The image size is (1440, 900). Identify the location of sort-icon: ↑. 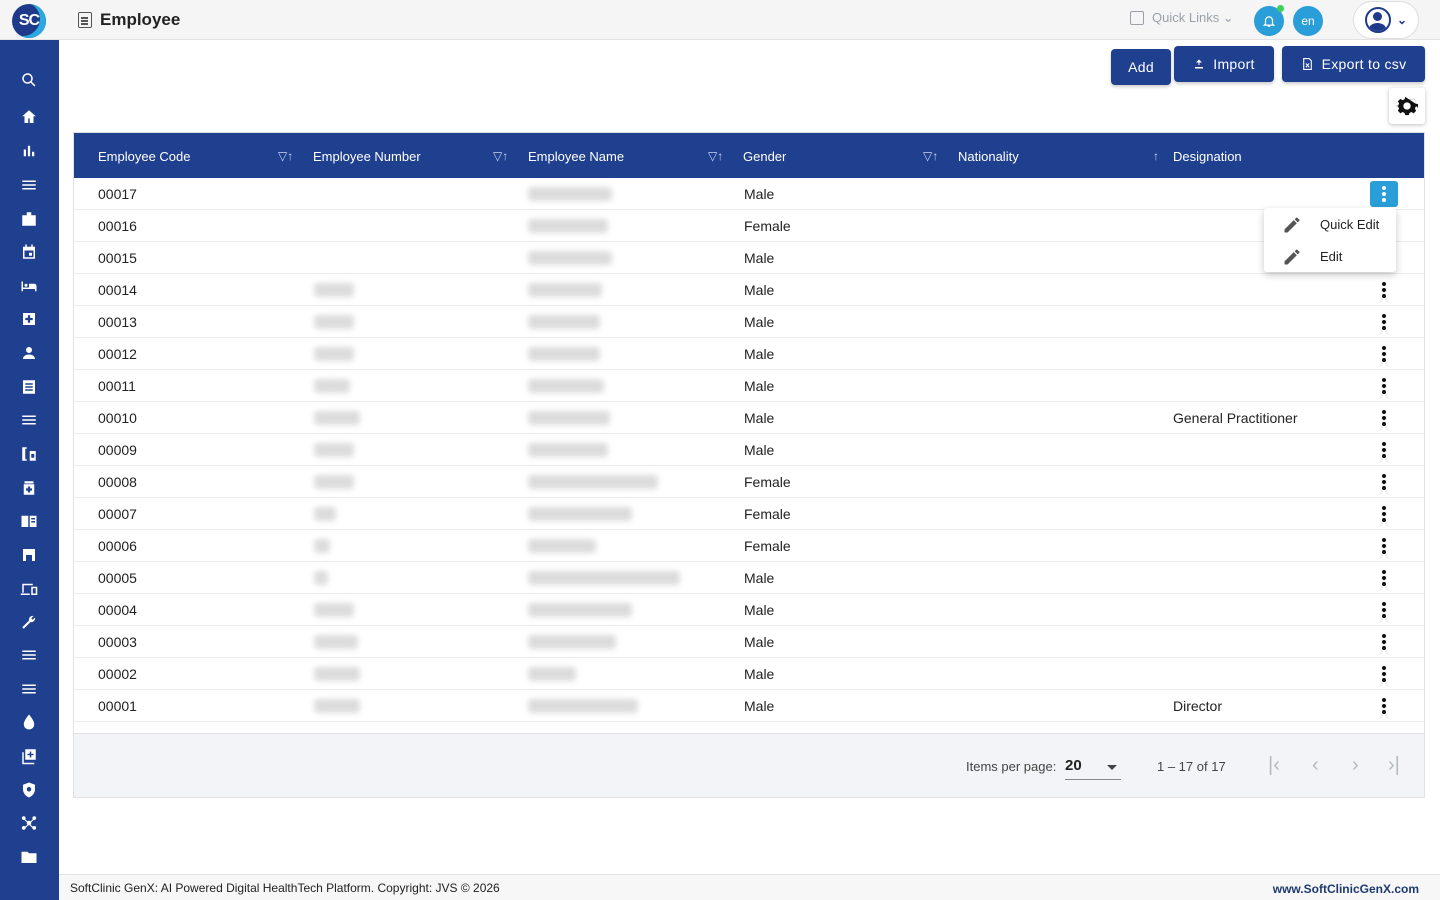
(1156, 156).